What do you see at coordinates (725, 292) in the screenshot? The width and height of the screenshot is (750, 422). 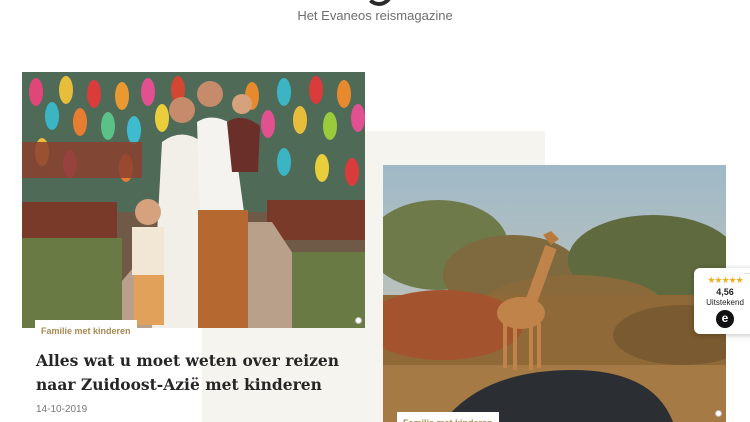 I see `rating-score: 4,56` at bounding box center [725, 292].